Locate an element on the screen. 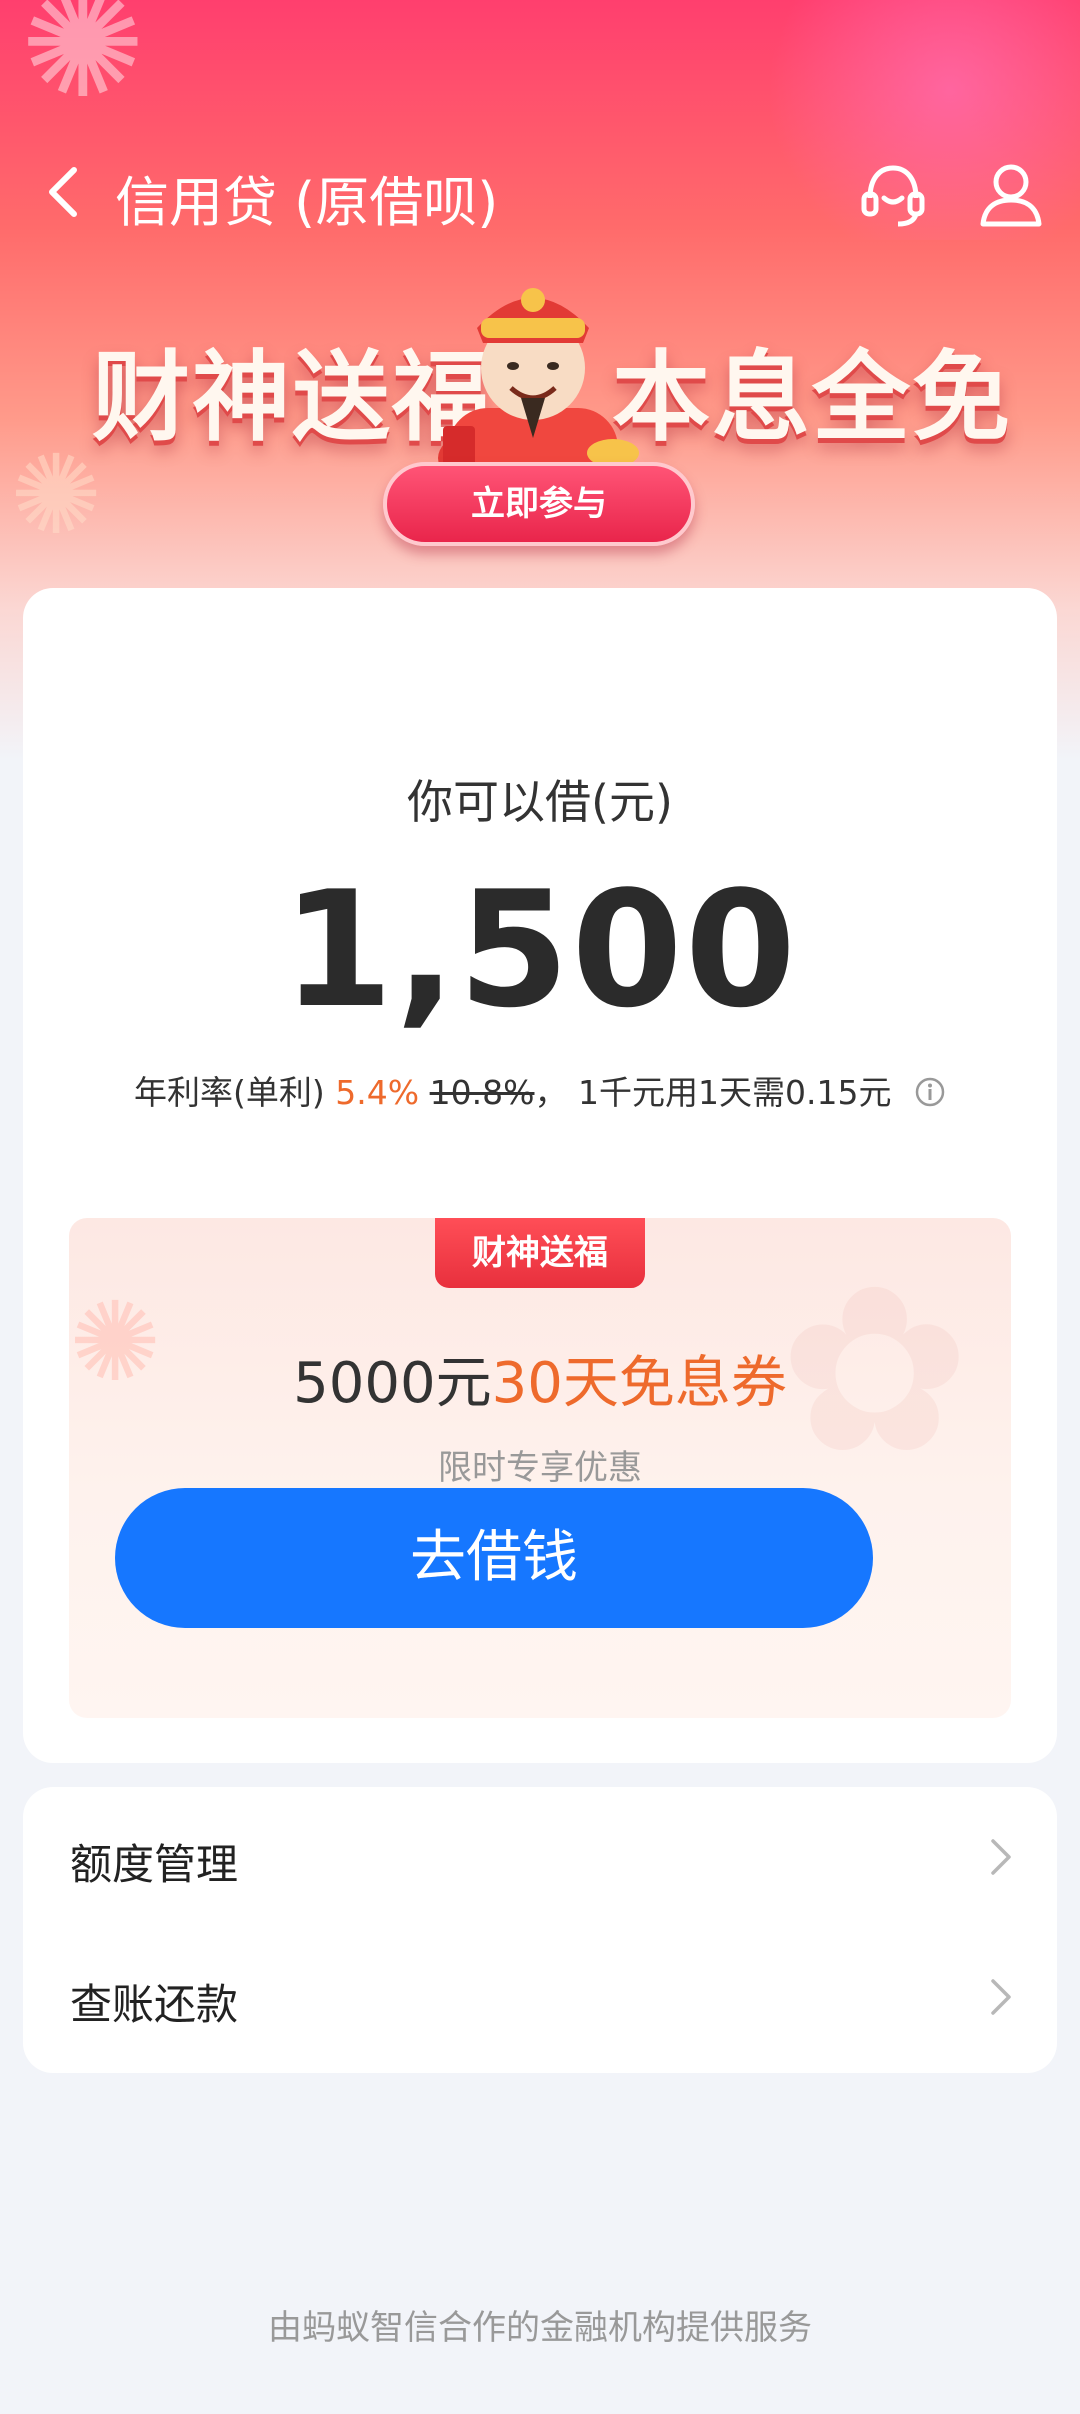 Image resolution: width=1080 pixels, height=2414 pixels. menu-item-bills-repayment: 查账还款 is located at coordinates (540, 1997).